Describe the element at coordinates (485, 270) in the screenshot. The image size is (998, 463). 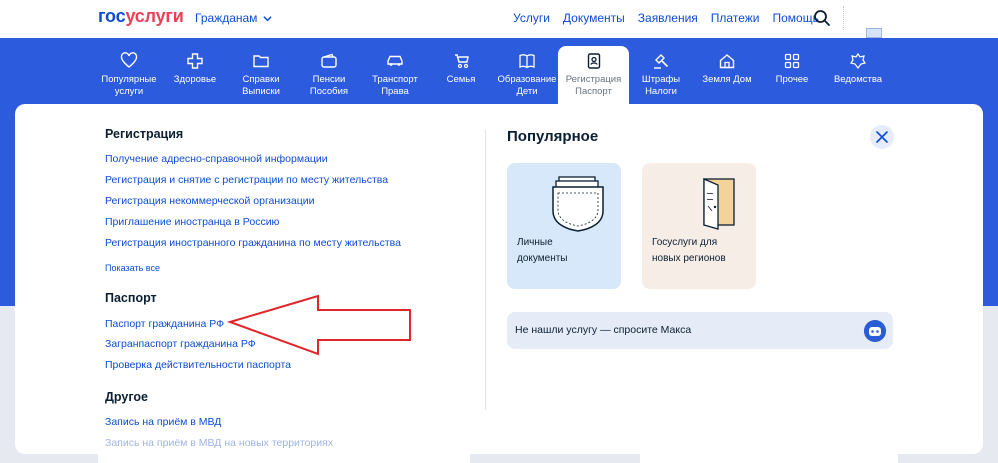
I see `column-divider` at that location.